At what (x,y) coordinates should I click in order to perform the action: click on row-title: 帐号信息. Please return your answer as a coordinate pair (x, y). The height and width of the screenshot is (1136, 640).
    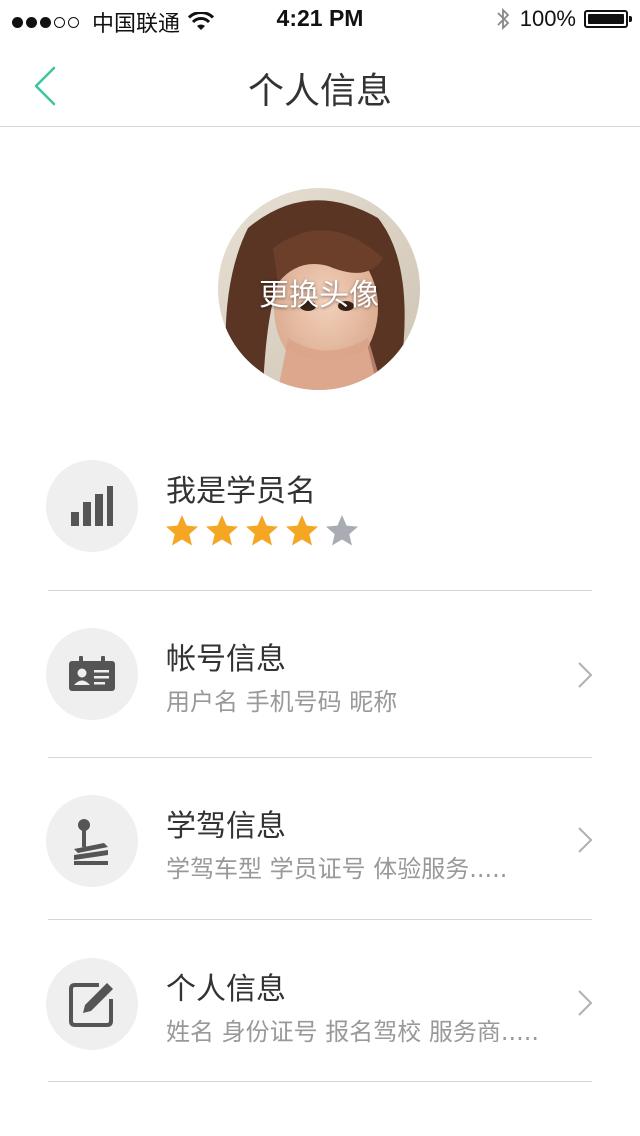
    Looking at the image, I should click on (226, 659).